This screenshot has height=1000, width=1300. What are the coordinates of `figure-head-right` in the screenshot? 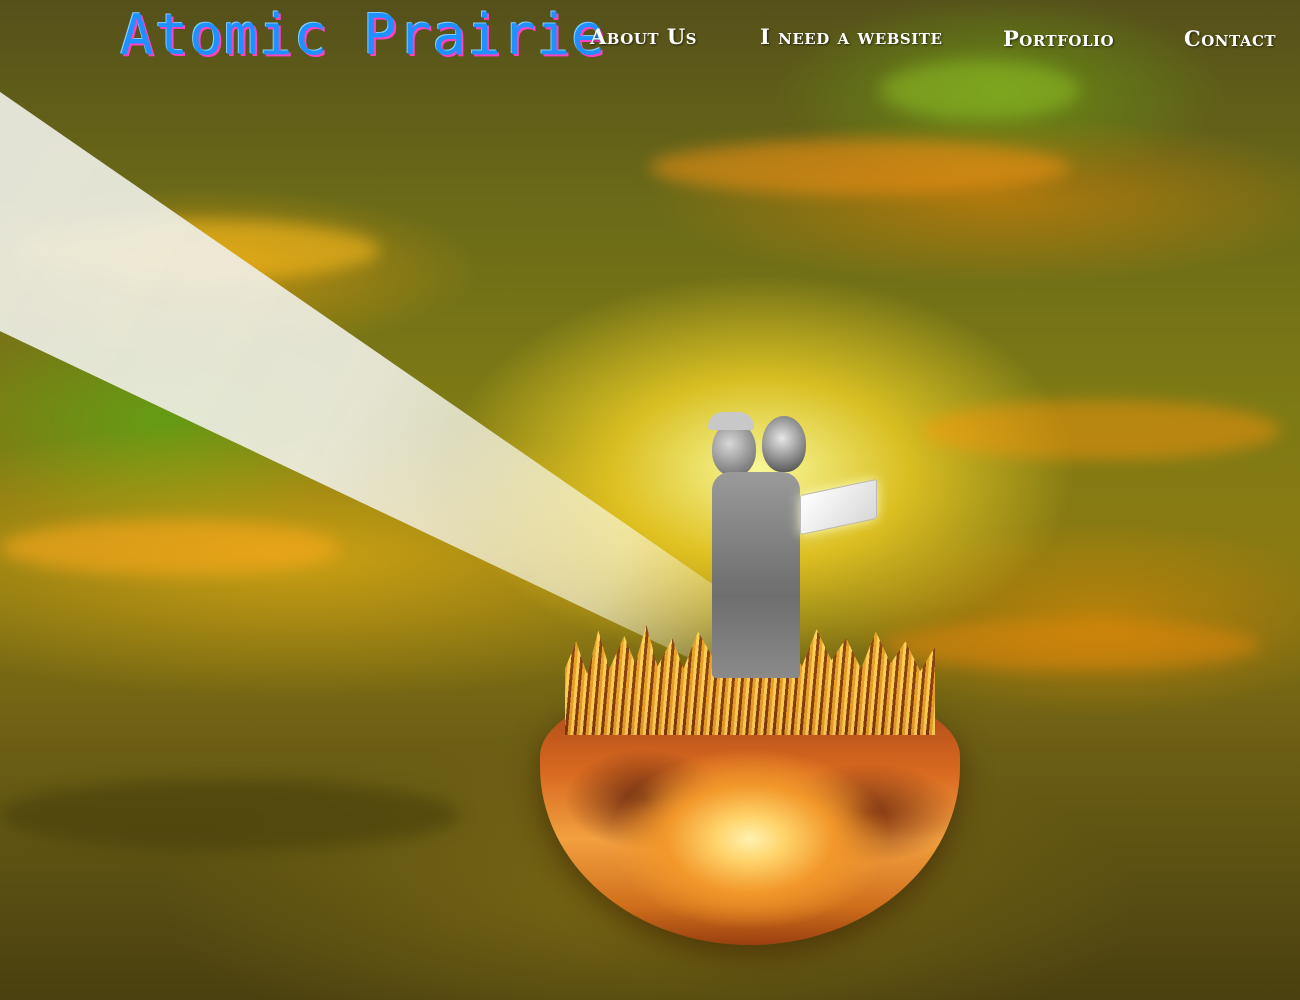 It's located at (784, 444).